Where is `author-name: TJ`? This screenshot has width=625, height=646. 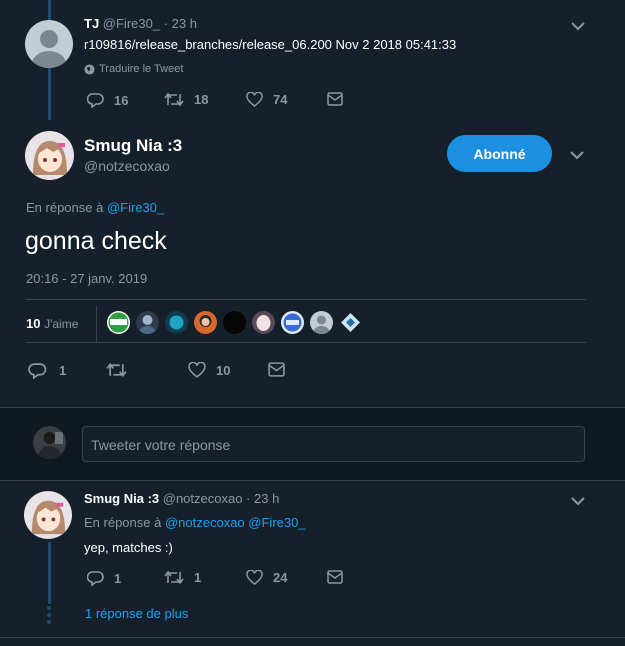
author-name: TJ is located at coordinates (91, 23).